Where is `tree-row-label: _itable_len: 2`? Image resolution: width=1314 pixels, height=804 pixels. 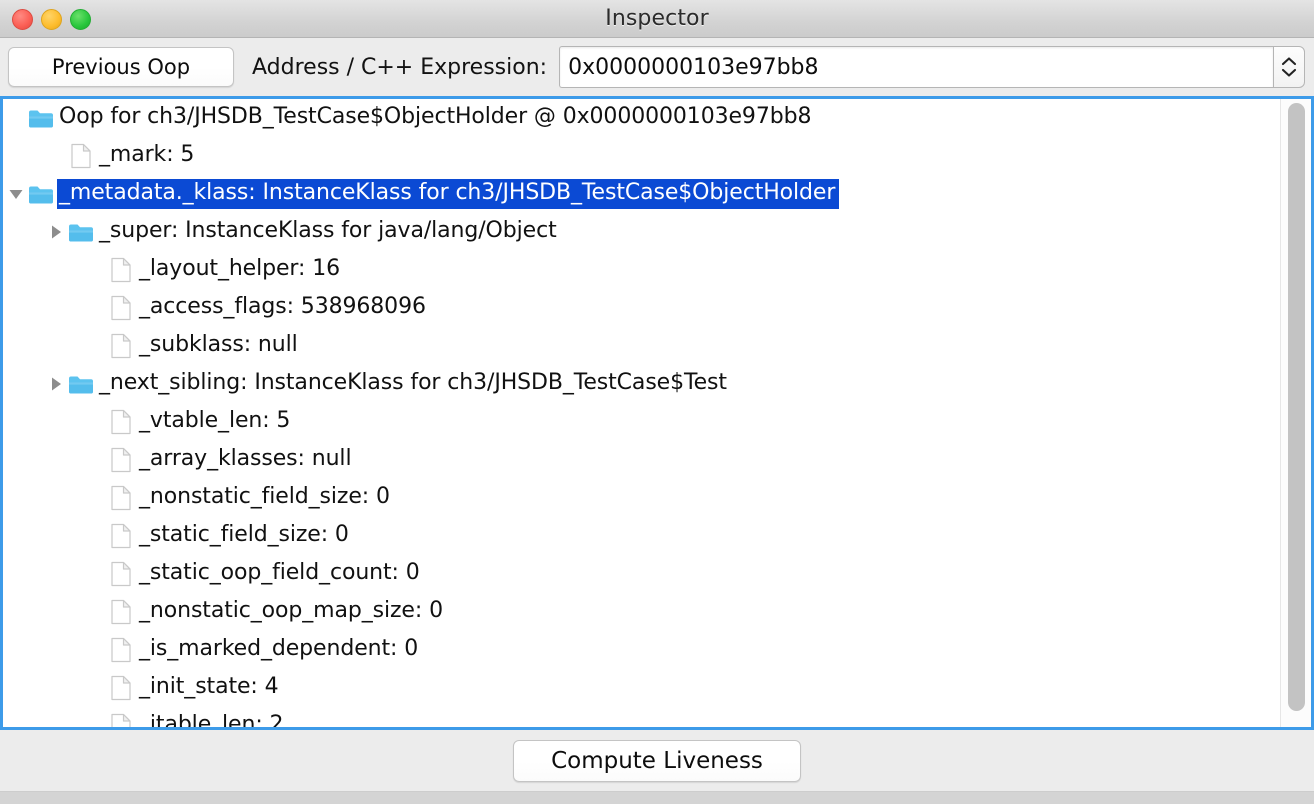
tree-row-label: _itable_len: 2 is located at coordinates (211, 719).